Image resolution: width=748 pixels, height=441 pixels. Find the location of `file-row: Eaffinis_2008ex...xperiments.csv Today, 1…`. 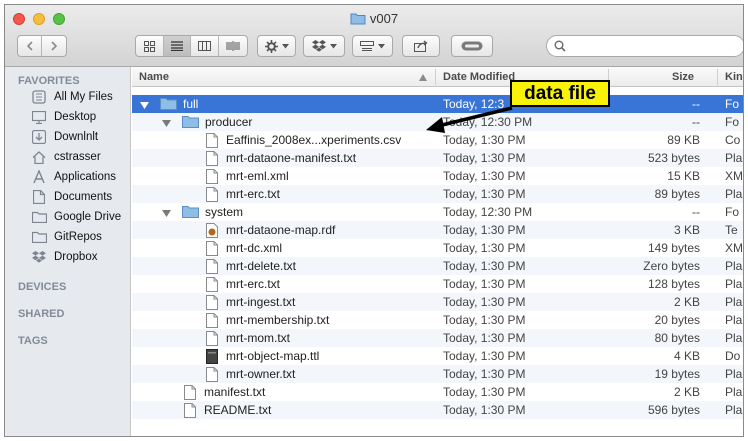

file-row: Eaffinis_2008ex...xperiments.csv Today, 1… is located at coordinates (437, 140).